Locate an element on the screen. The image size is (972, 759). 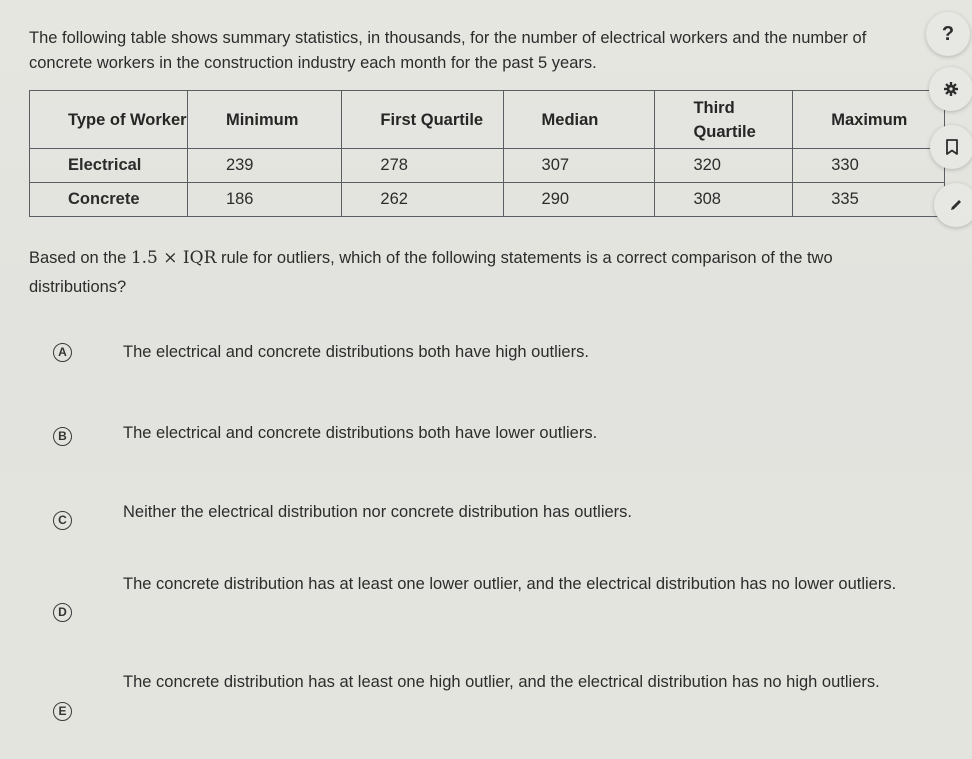
header-first-quartile: First Quartile is located at coordinates (422, 119).